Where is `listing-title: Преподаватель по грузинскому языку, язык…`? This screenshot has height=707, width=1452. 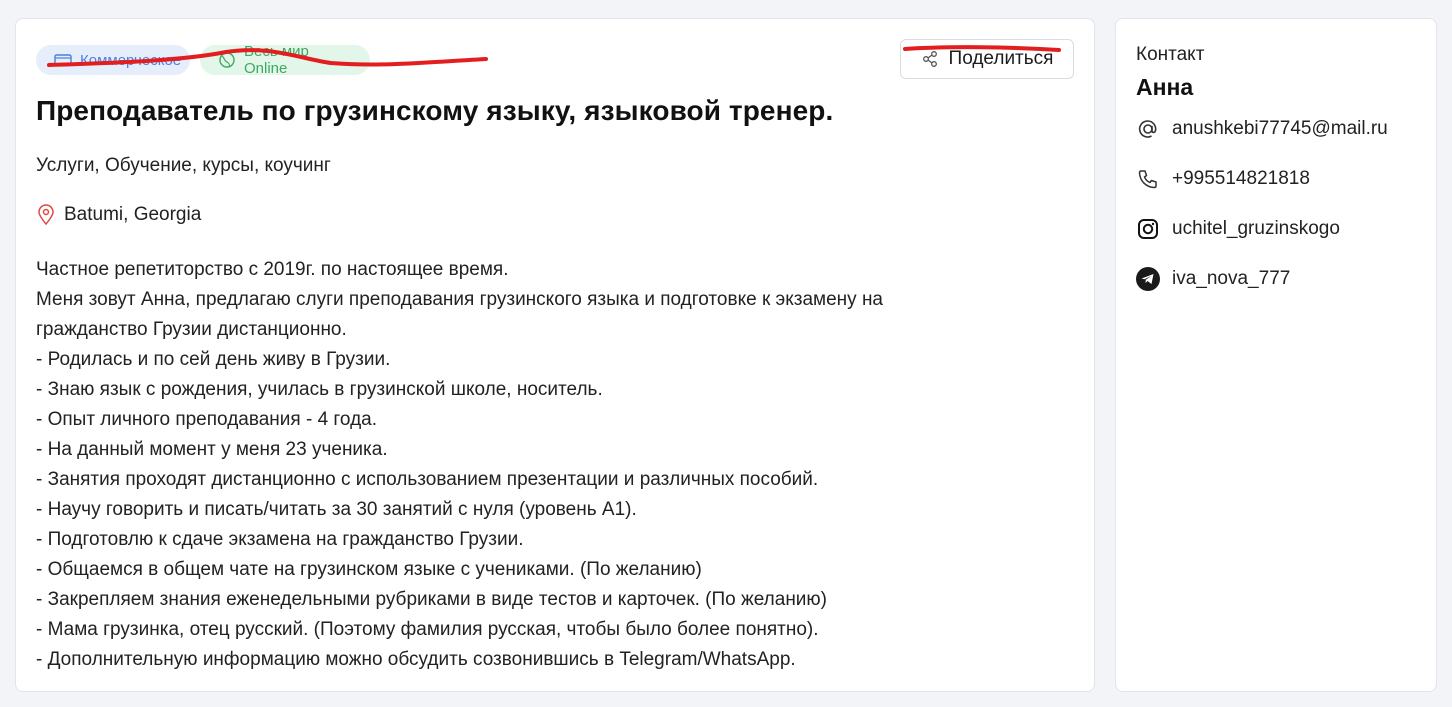 listing-title: Преподаватель по грузинскому языку, язык… is located at coordinates (435, 110).